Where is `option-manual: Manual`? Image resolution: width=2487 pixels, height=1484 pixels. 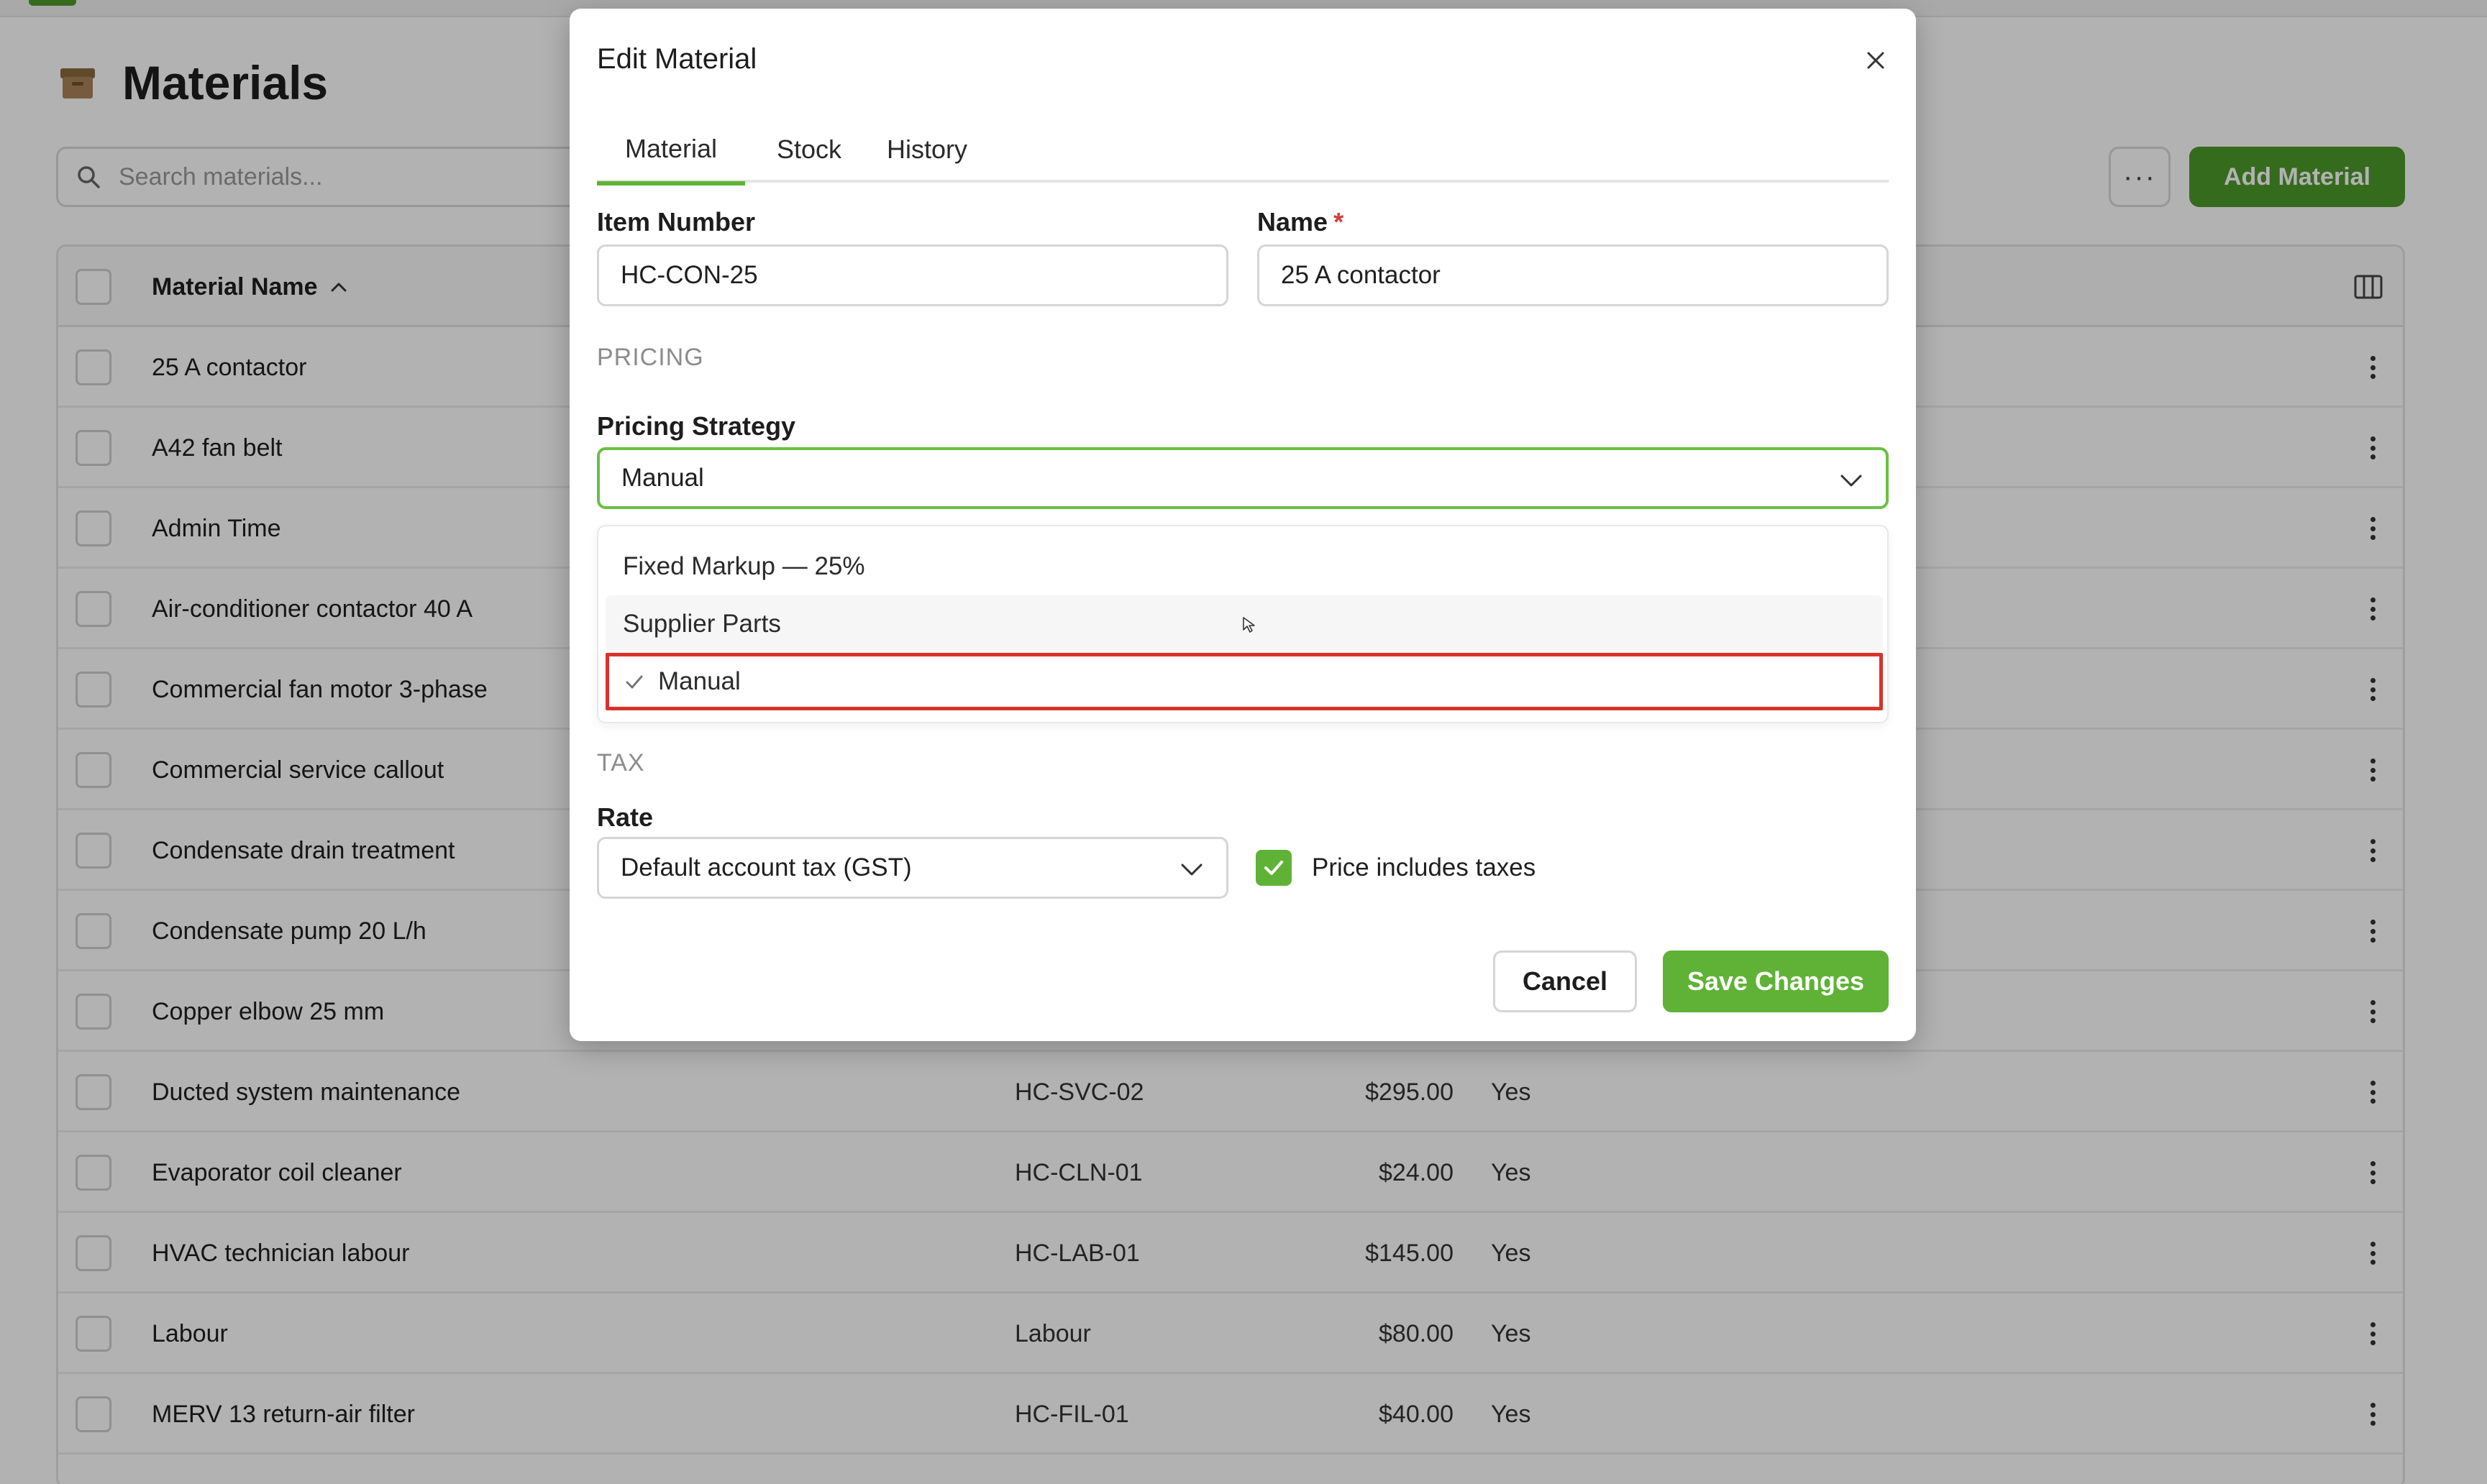
option-manual: Manual is located at coordinates (1244, 681).